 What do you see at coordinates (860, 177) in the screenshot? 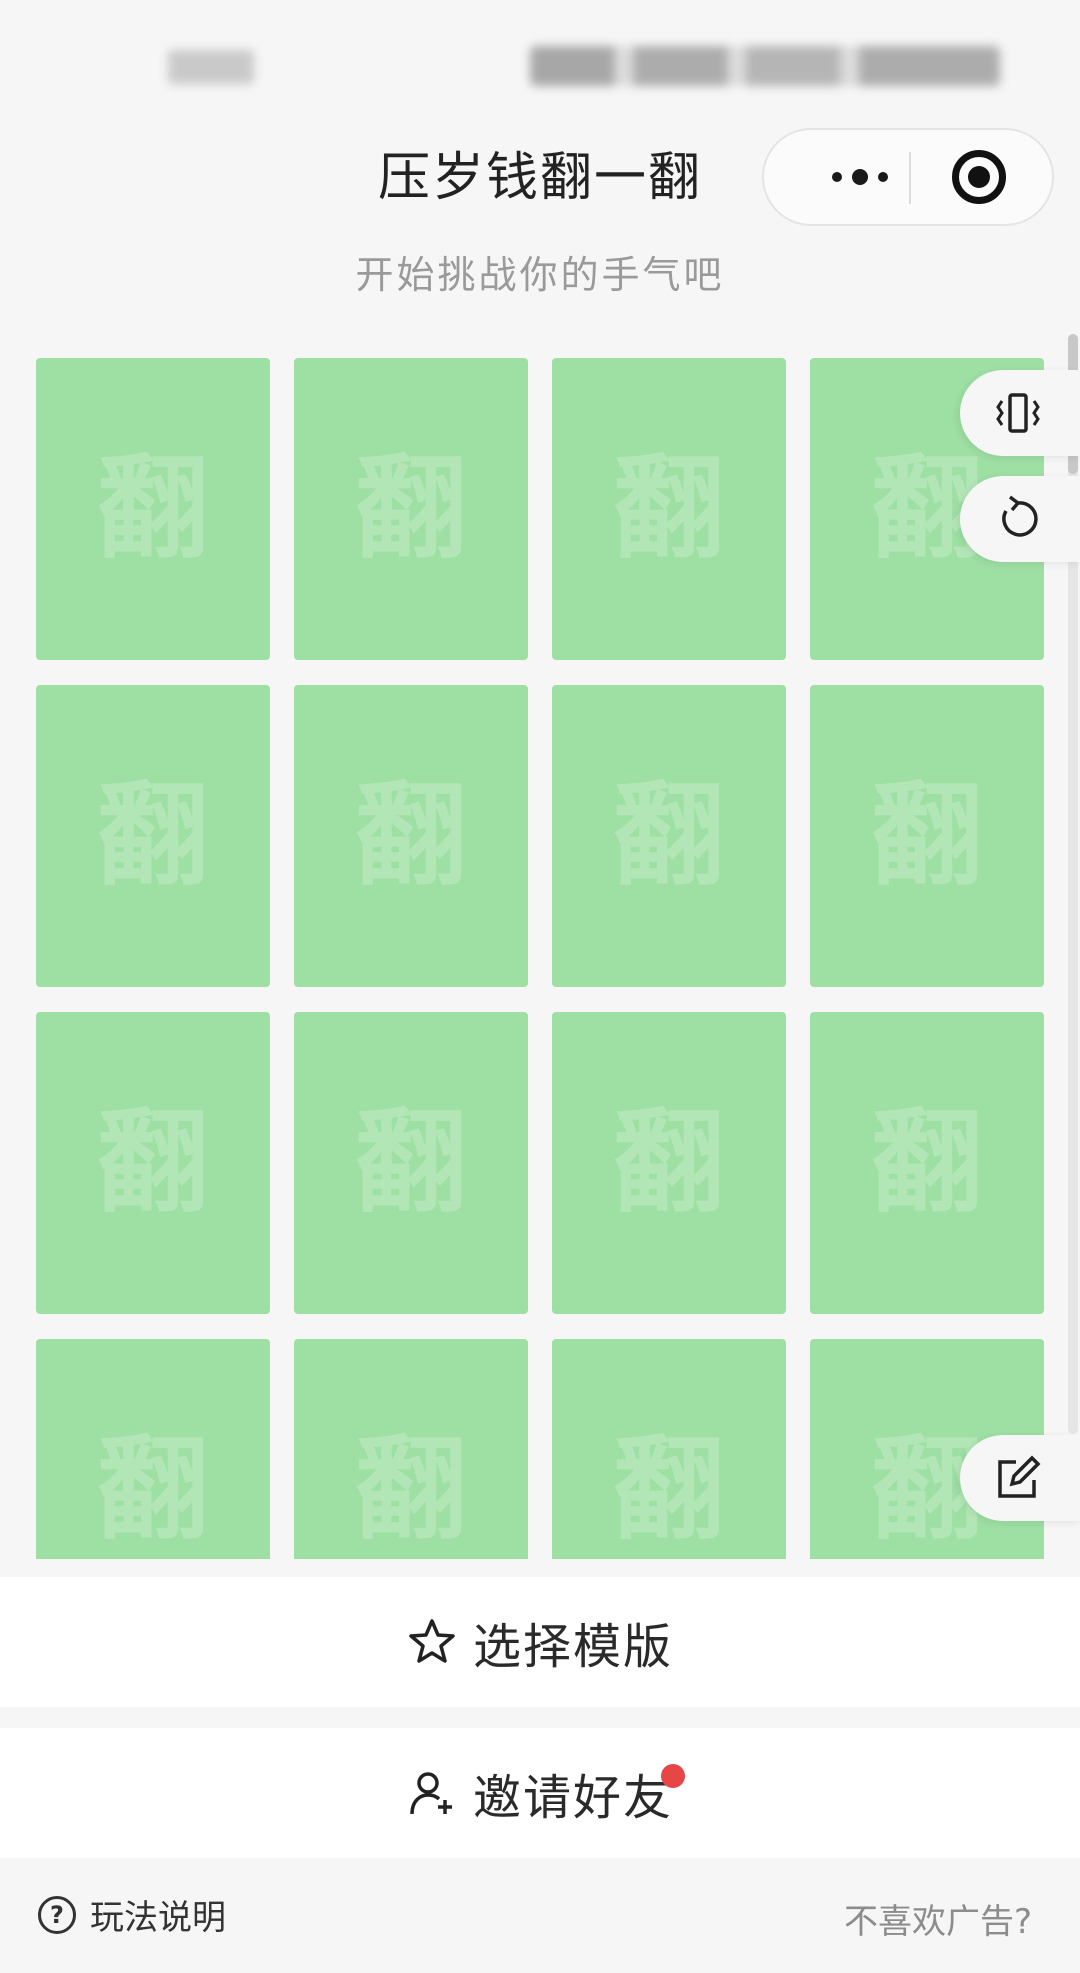
I see `more-dots-icon` at bounding box center [860, 177].